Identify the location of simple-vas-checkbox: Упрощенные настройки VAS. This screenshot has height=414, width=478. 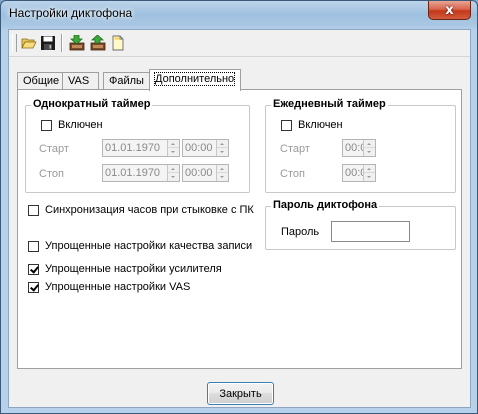
(109, 287).